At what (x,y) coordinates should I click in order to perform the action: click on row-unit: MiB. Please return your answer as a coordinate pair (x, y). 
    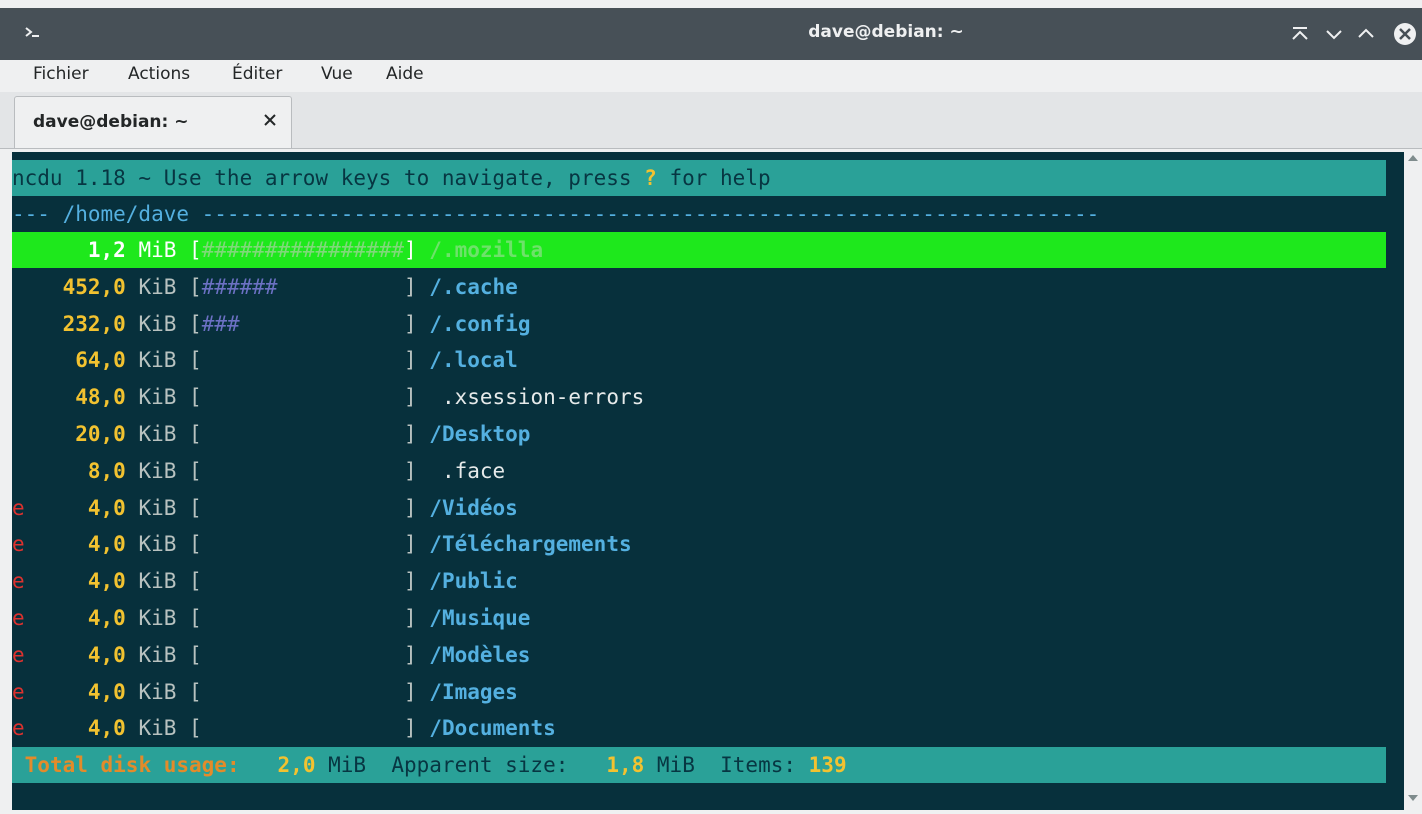
    Looking at the image, I should click on (157, 250).